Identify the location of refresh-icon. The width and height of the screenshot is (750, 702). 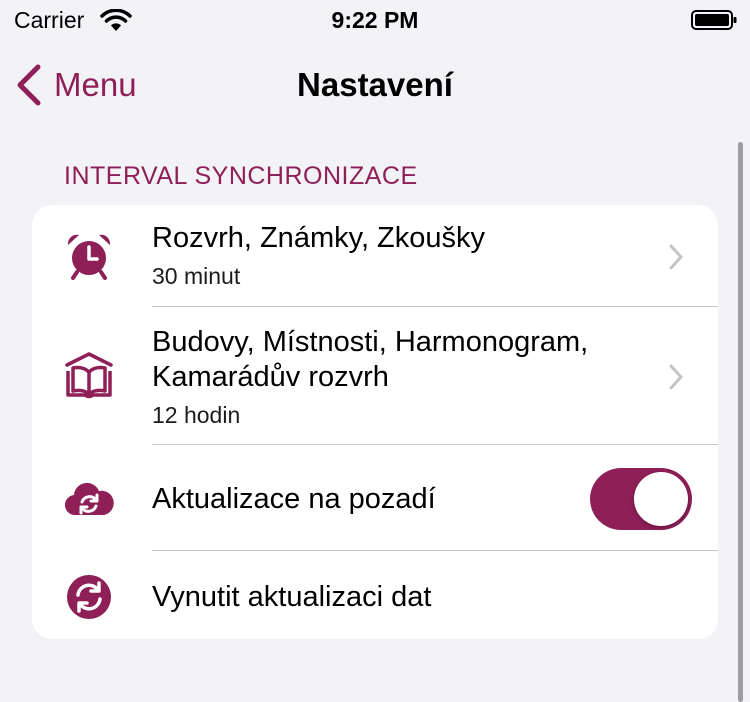
(89, 597).